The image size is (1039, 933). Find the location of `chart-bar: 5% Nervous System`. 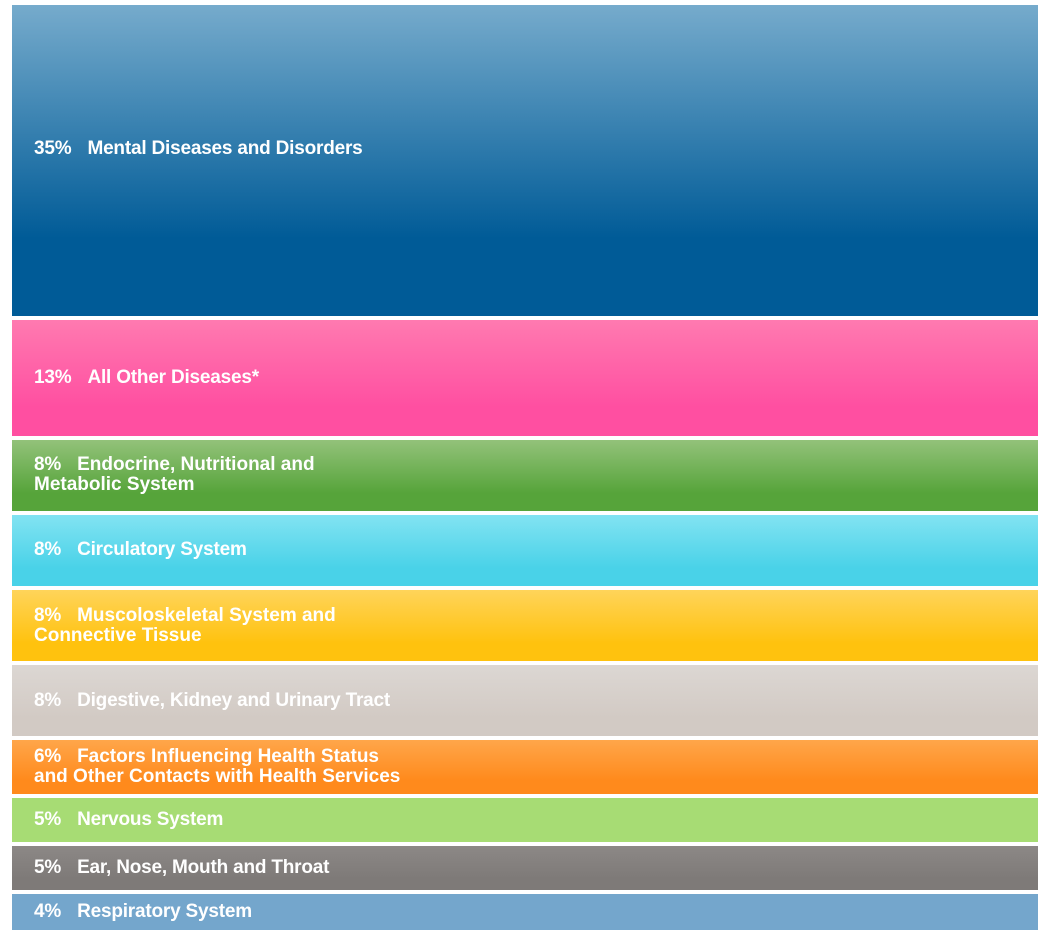

chart-bar: 5% Nervous System is located at coordinates (525, 819).